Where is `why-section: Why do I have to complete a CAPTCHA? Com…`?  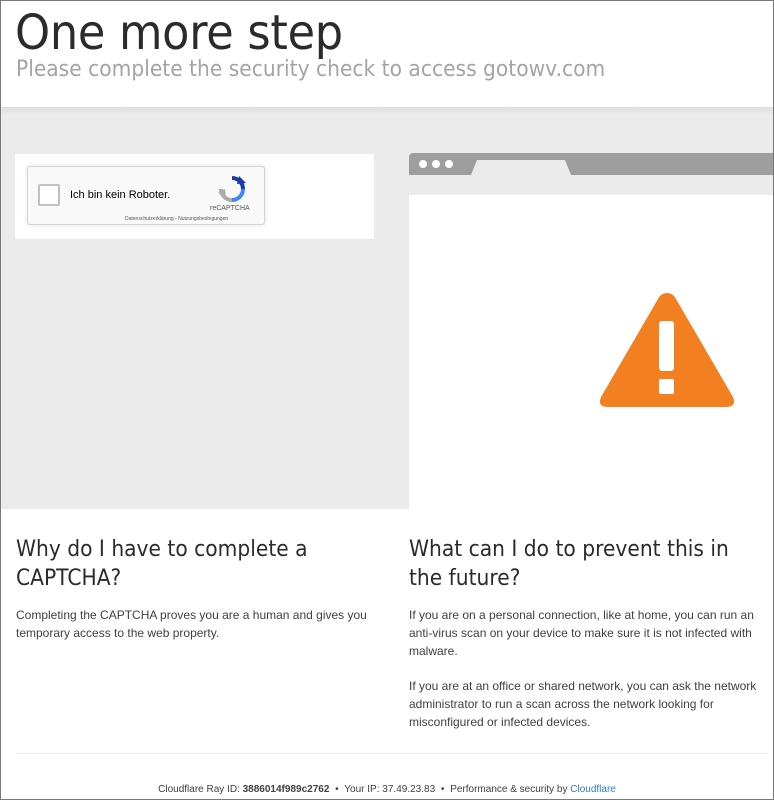 why-section: Why do I have to complete a CAPTCHA? Com… is located at coordinates (196, 588).